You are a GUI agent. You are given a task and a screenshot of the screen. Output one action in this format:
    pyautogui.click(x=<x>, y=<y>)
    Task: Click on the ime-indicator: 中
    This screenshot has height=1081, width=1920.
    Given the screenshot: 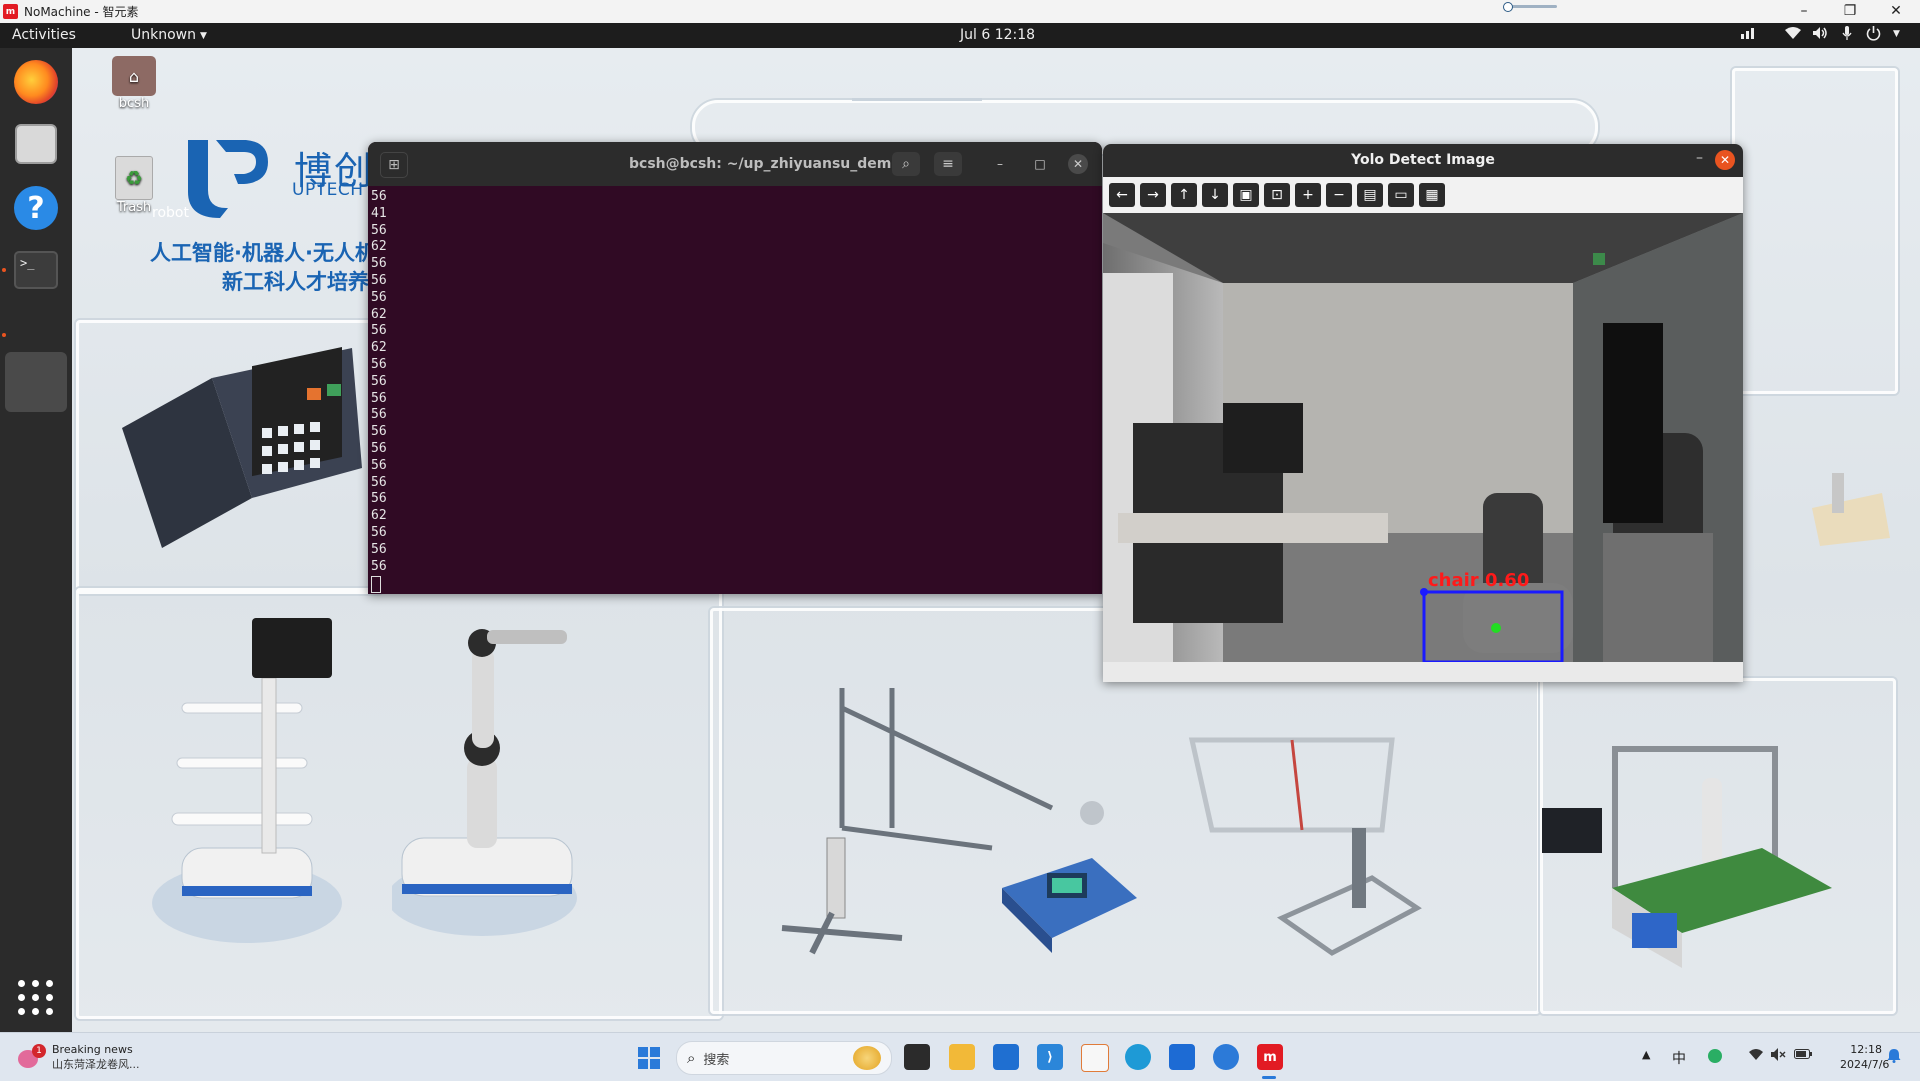 What is the action you would take?
    pyautogui.click(x=1679, y=1058)
    